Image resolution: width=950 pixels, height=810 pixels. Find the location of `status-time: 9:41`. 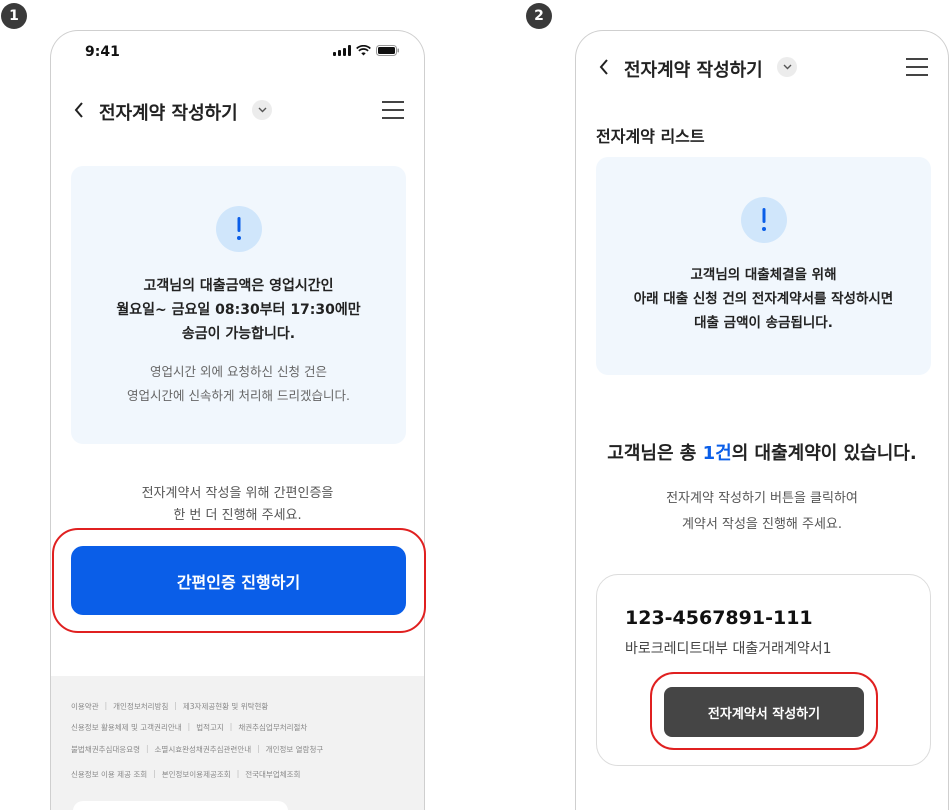

status-time: 9:41 is located at coordinates (102, 52).